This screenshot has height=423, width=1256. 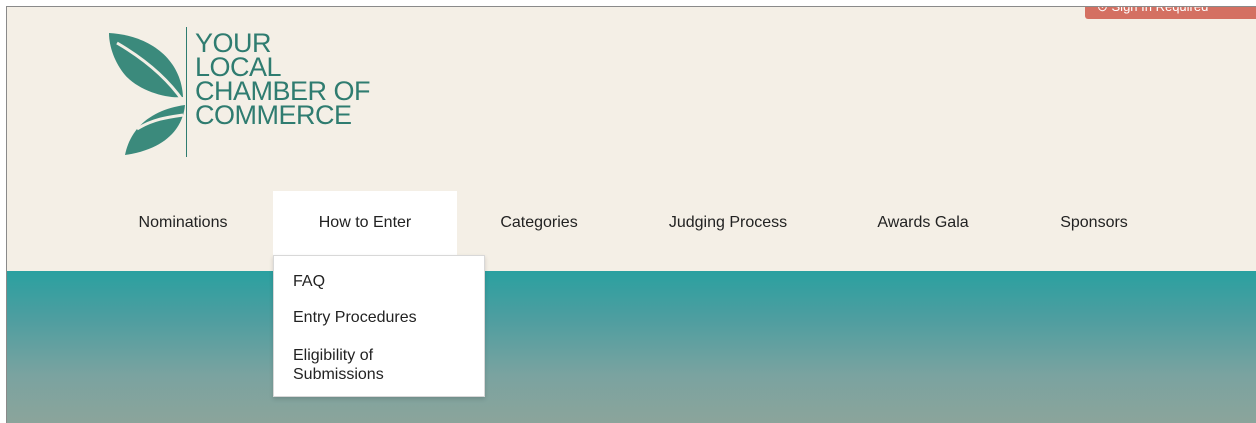 What do you see at coordinates (728, 223) in the screenshot?
I see `nav-item-judging-process: Judging Process` at bounding box center [728, 223].